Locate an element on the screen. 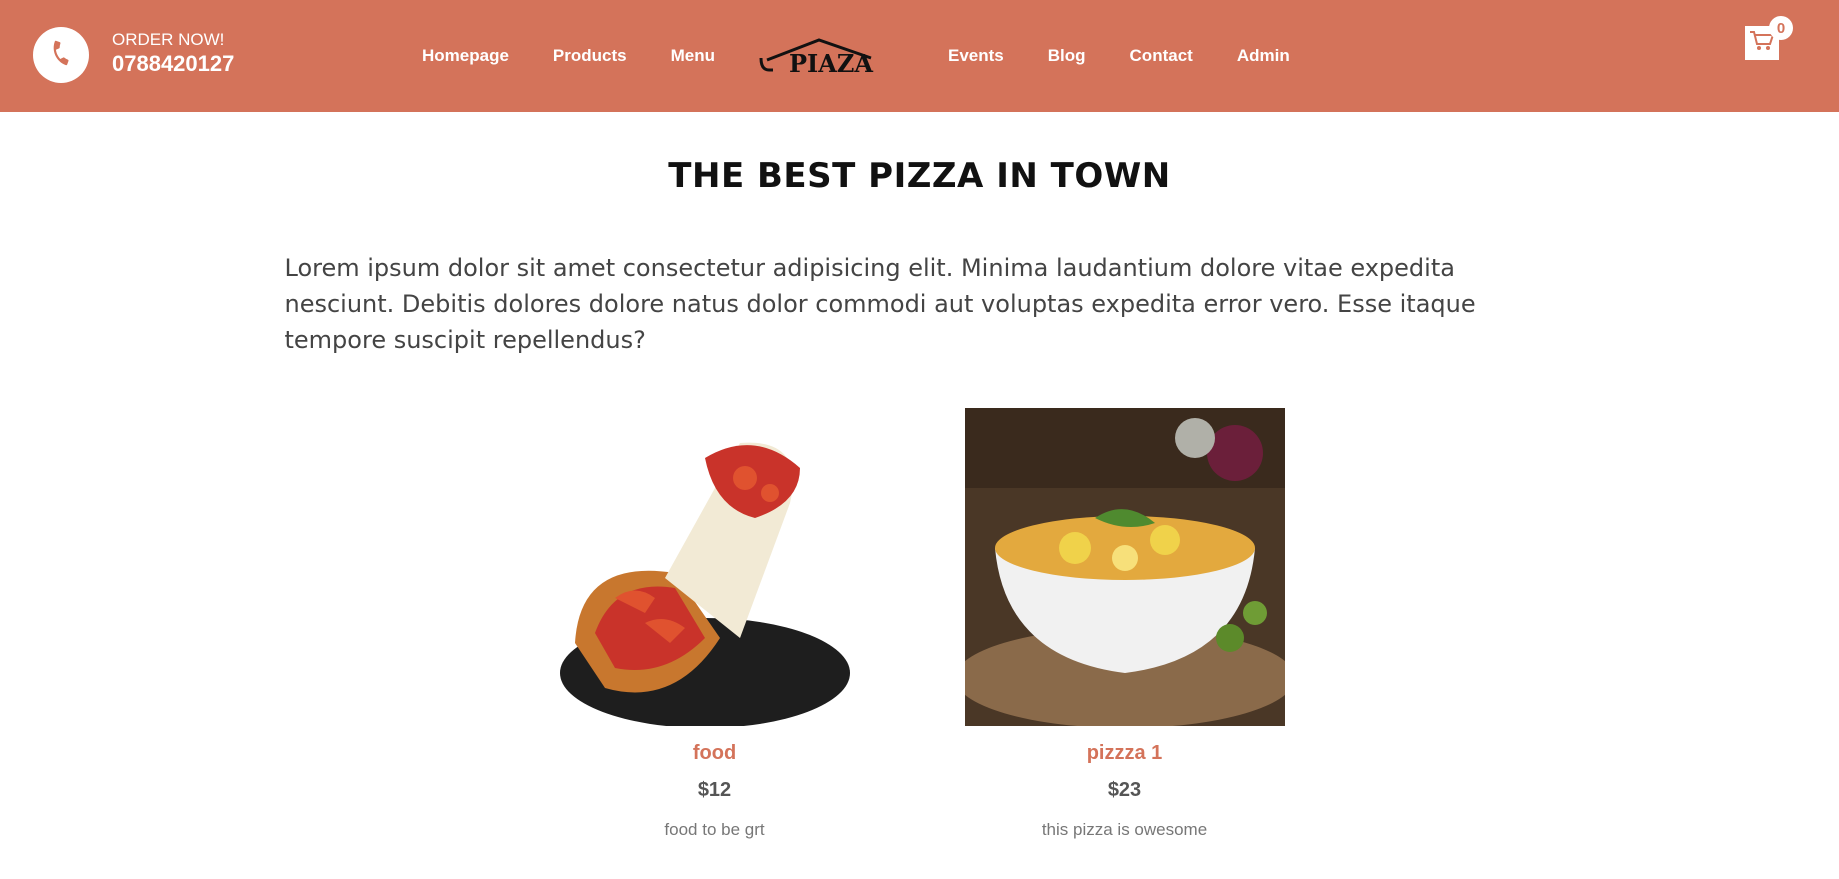 This screenshot has width=1839, height=879. product-price: $23 is located at coordinates (1124, 790).